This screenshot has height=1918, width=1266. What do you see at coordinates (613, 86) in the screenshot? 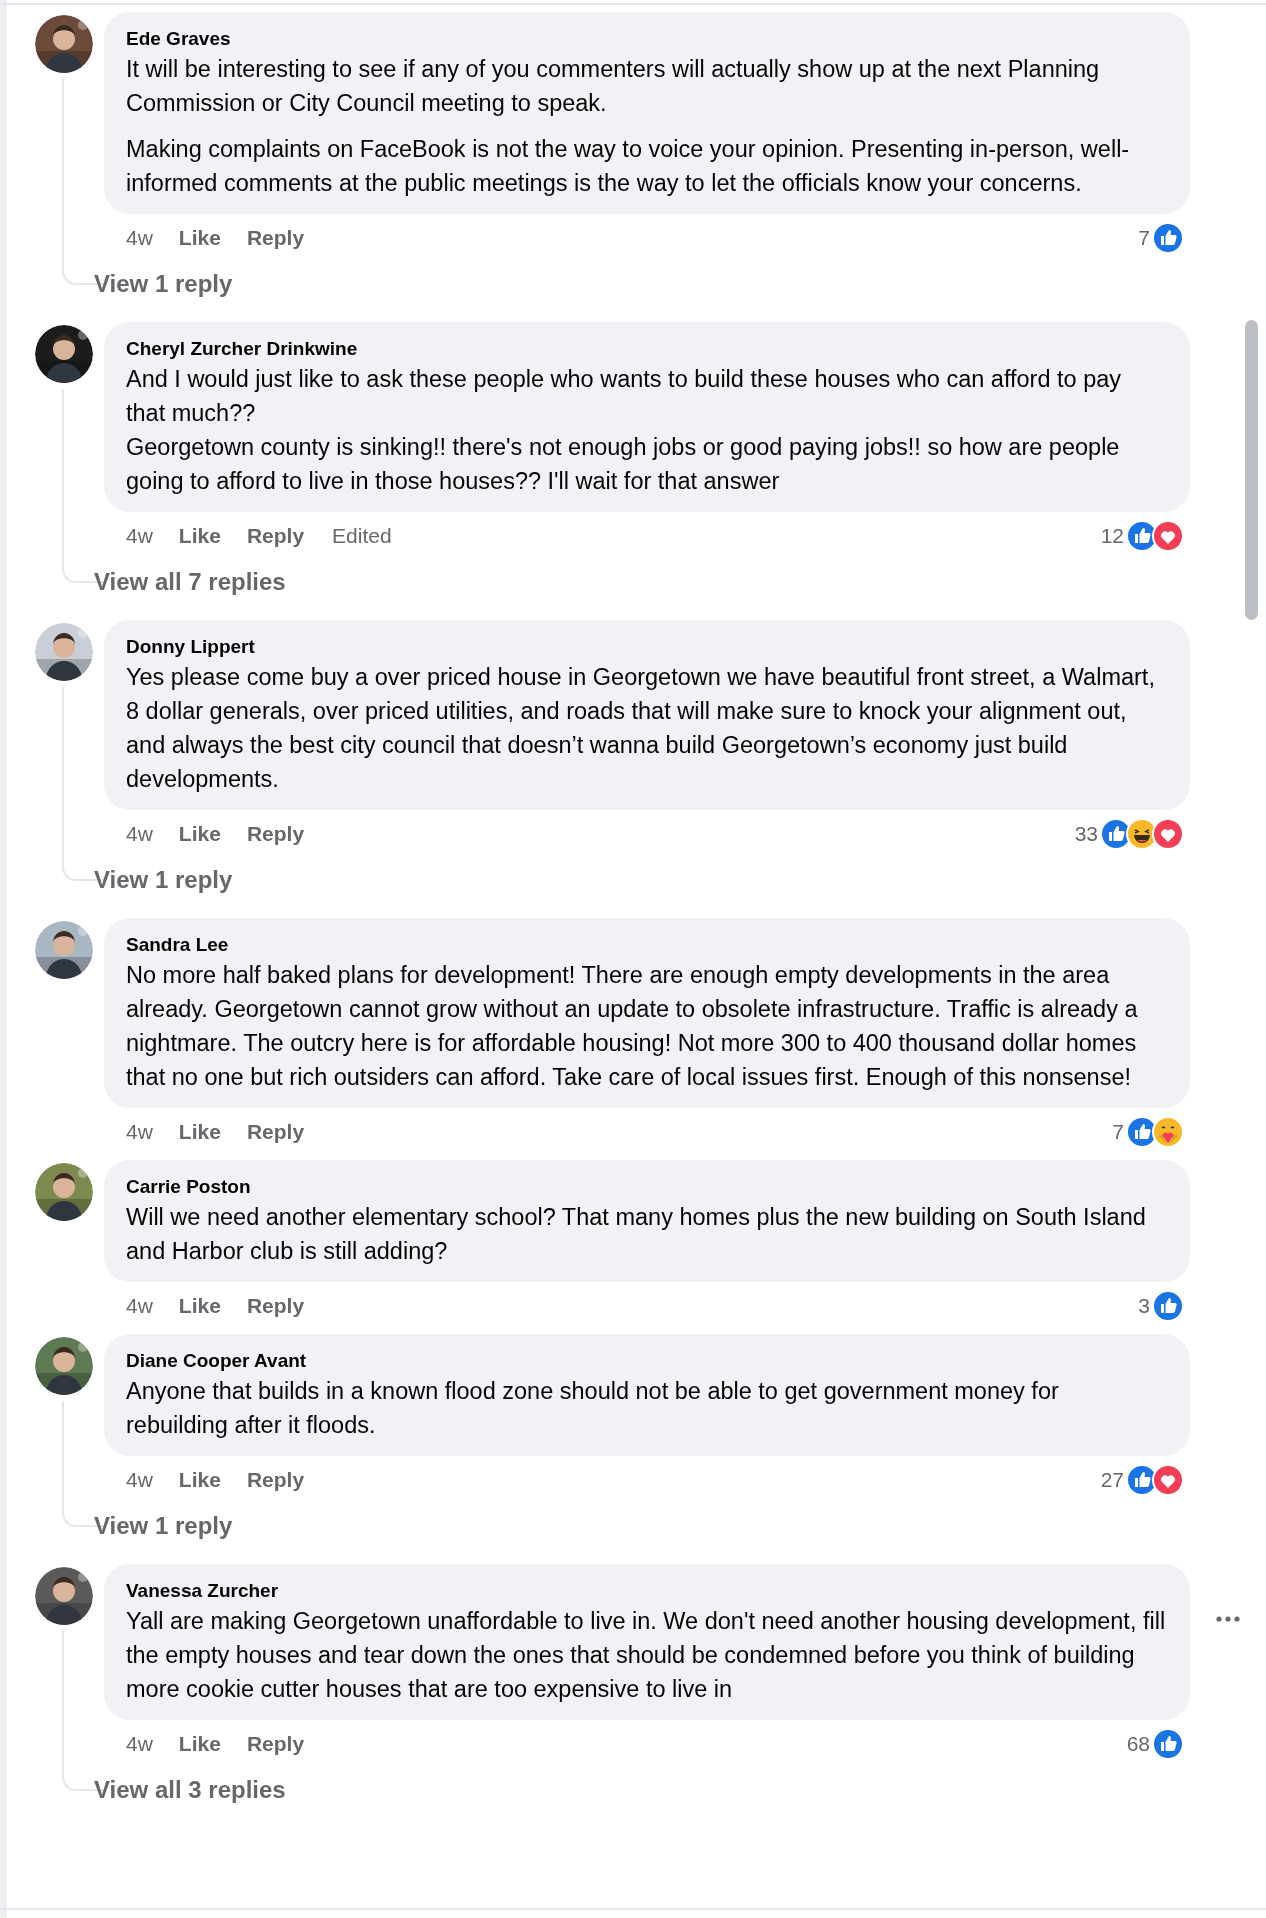
I see `comment-text: It will be interesting to see if any of you commenters will actually show up at the next Planning Commission or City Council meeting to speak.` at bounding box center [613, 86].